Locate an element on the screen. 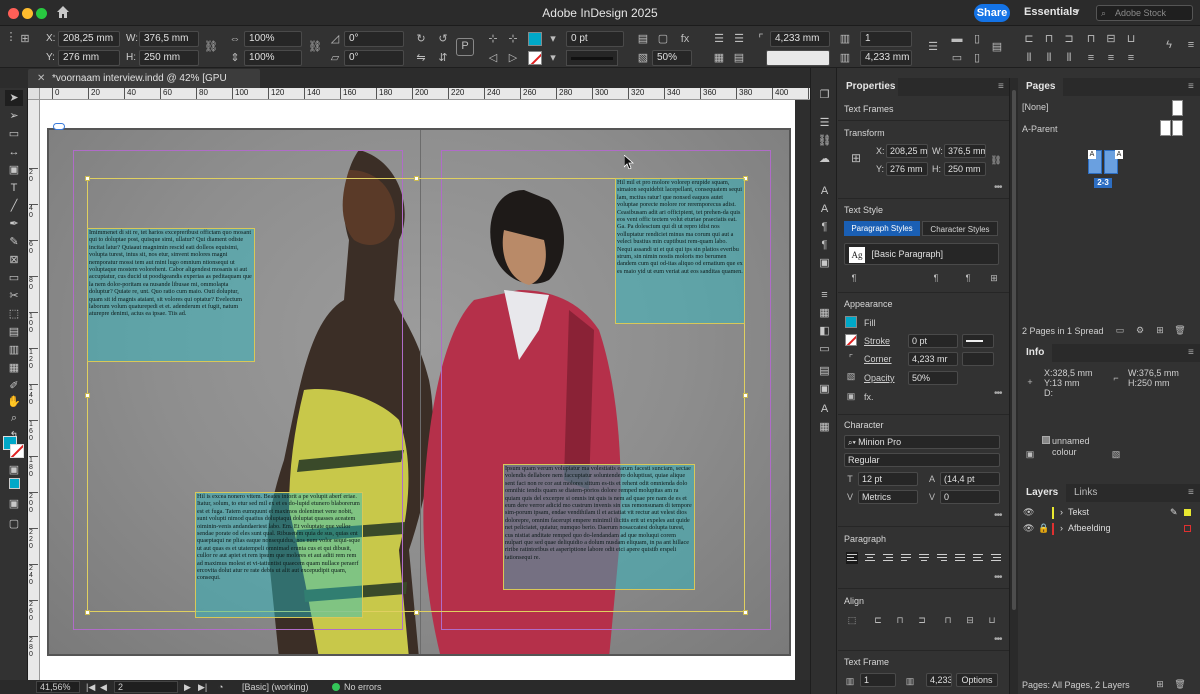  justify-all-icon is located at coordinates (960, 558).